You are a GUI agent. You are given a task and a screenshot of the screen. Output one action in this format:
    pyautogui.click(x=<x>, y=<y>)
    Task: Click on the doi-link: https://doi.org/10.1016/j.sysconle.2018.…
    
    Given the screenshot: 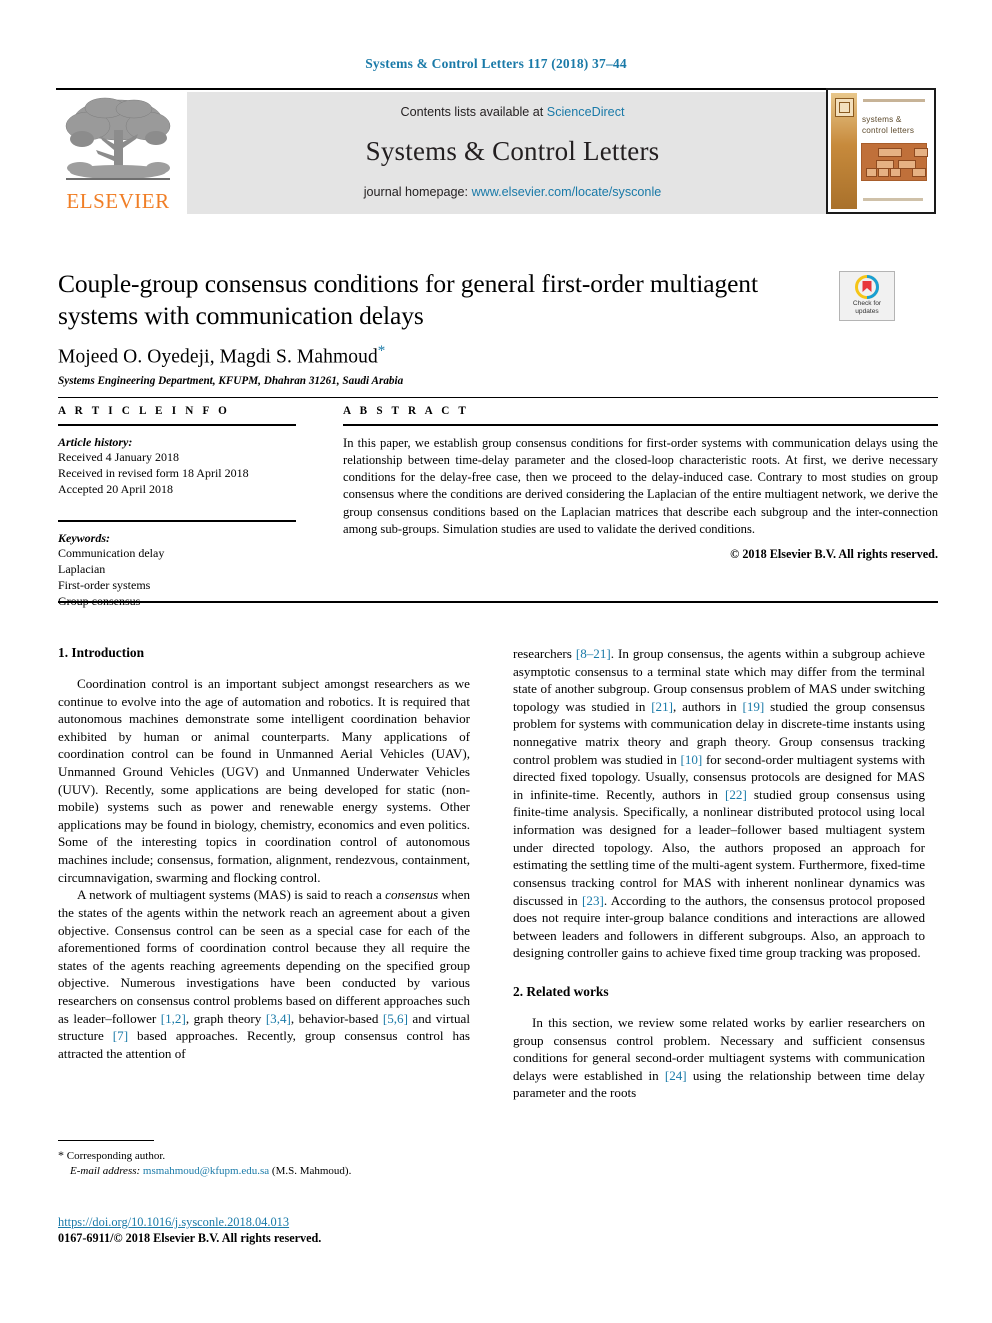 What is the action you would take?
    pyautogui.click(x=293, y=1222)
    